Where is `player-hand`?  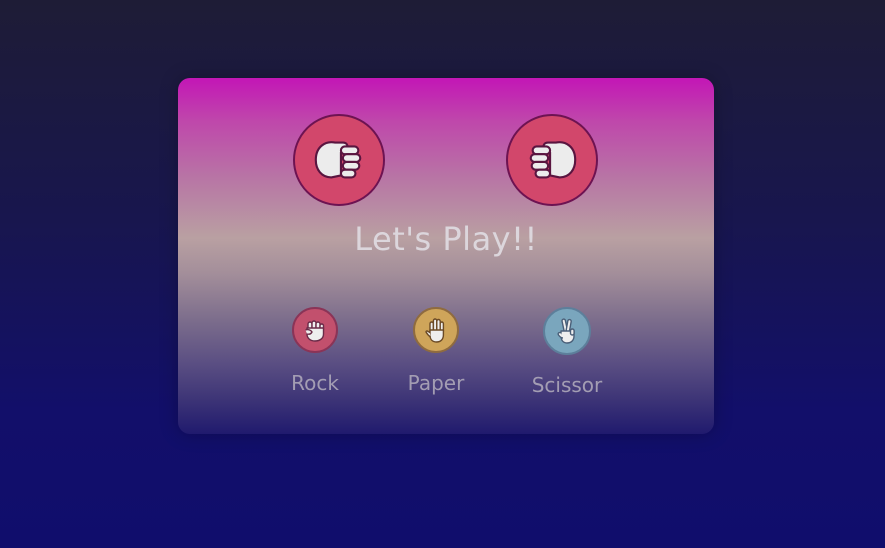
player-hand is located at coordinates (339, 160).